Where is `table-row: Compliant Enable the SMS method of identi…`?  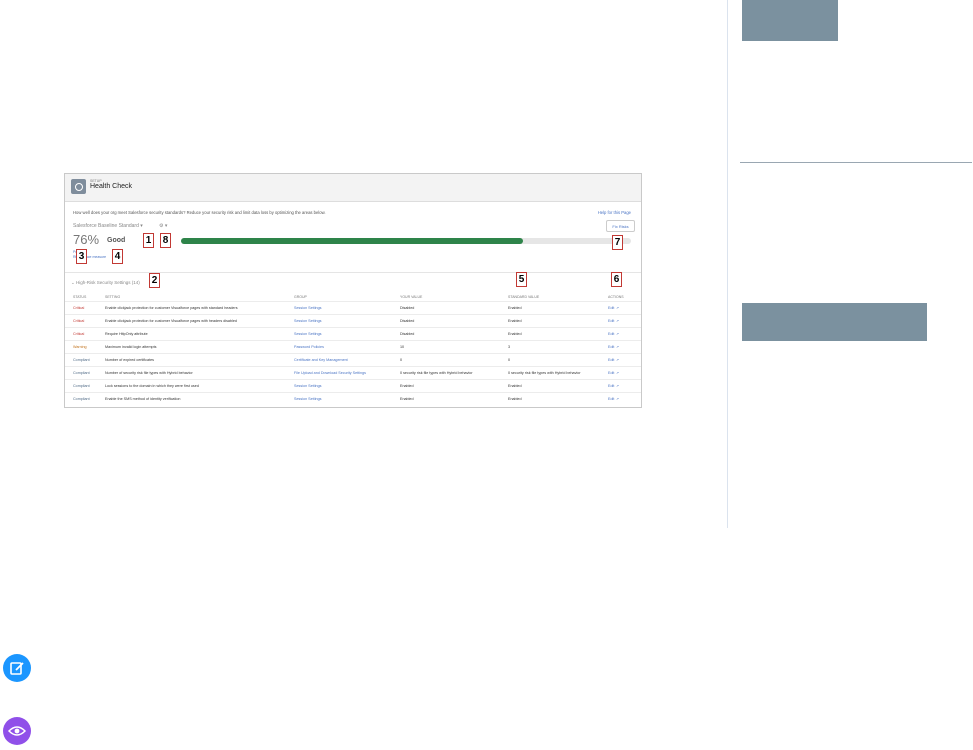 table-row: Compliant Enable the SMS method of identi… is located at coordinates (353, 399).